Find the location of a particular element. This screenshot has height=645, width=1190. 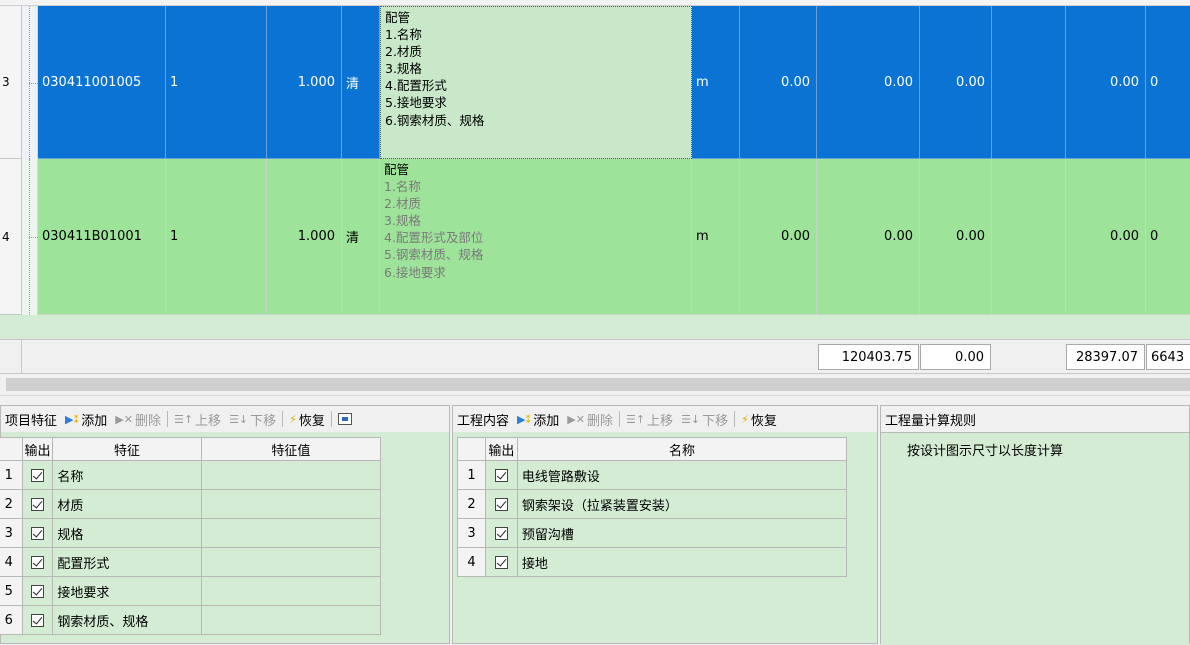

rules-panel: 工程量计算规则 按设计图示尺寸以长度计算 is located at coordinates (1035, 525).